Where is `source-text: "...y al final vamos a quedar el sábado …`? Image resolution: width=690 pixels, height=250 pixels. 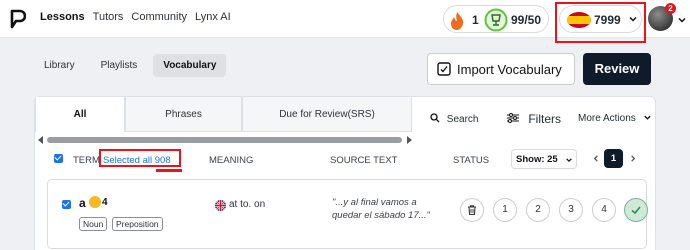 source-text: "...y al final vamos a quedar el sábado … is located at coordinates (381, 209).